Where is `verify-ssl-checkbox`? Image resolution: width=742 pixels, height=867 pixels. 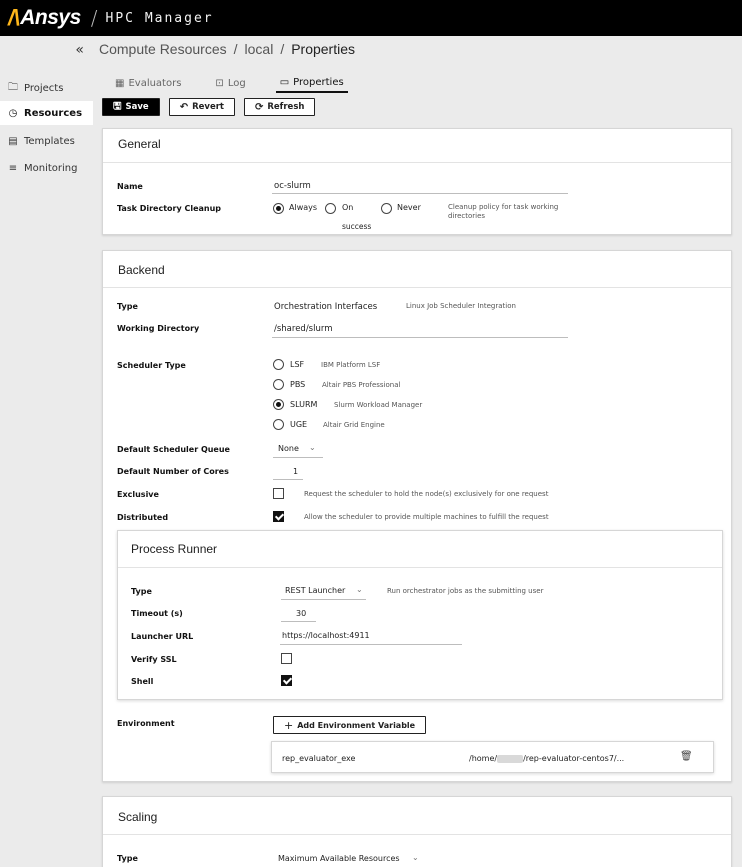
verify-ssl-checkbox is located at coordinates (286, 658).